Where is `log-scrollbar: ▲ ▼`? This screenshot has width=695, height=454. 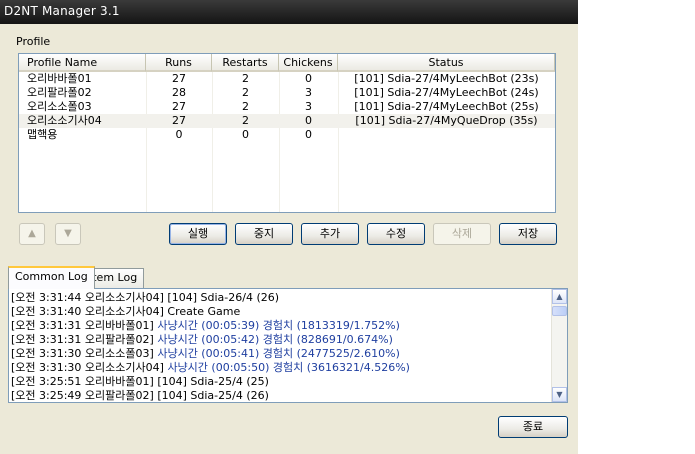
log-scrollbar: ▲ ▼ is located at coordinates (559, 345).